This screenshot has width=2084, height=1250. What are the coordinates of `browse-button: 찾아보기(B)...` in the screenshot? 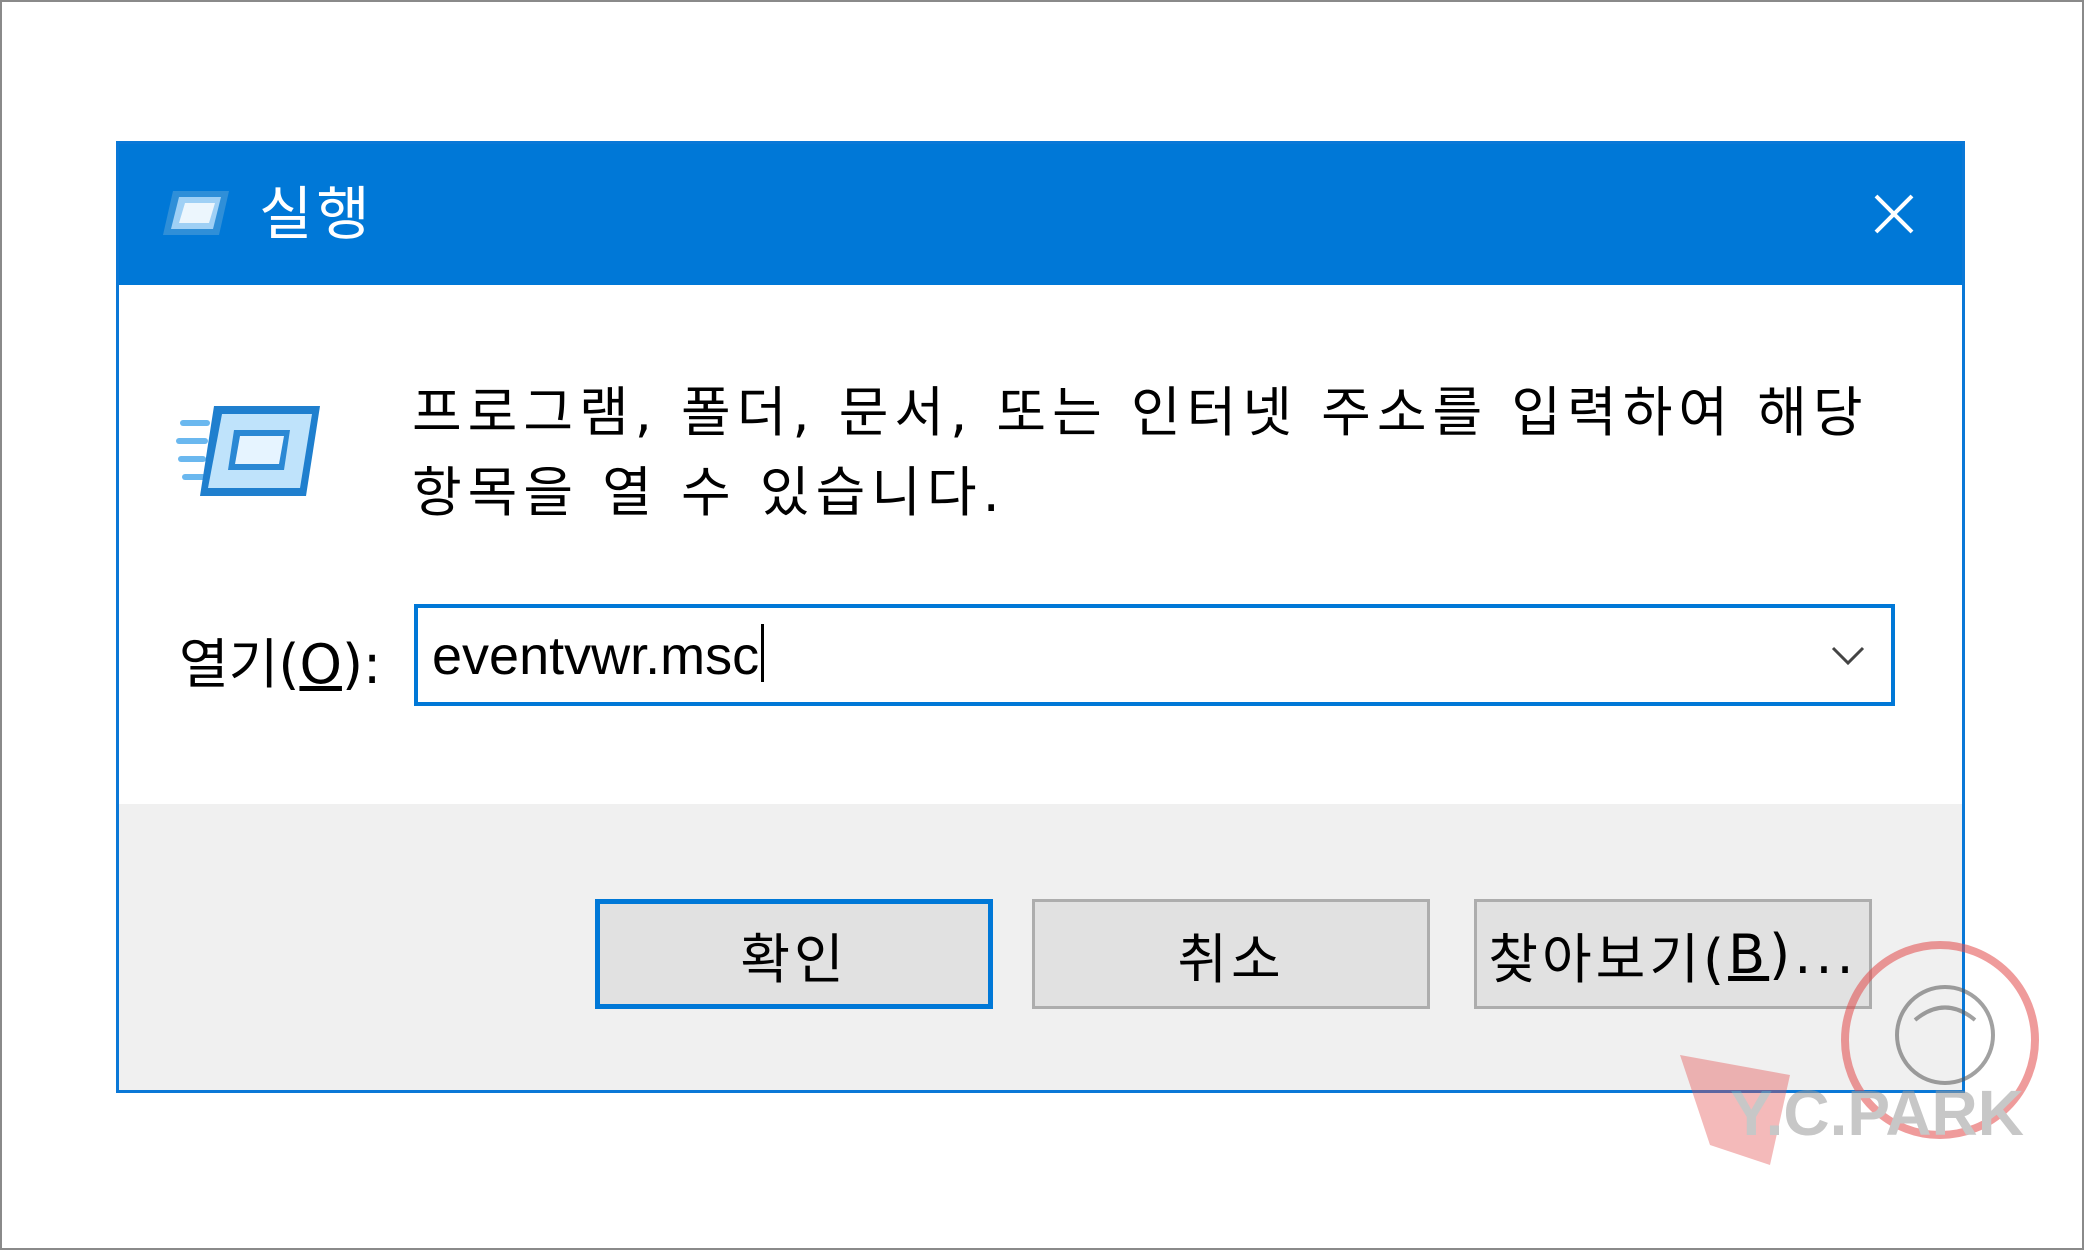 It's located at (1673, 954).